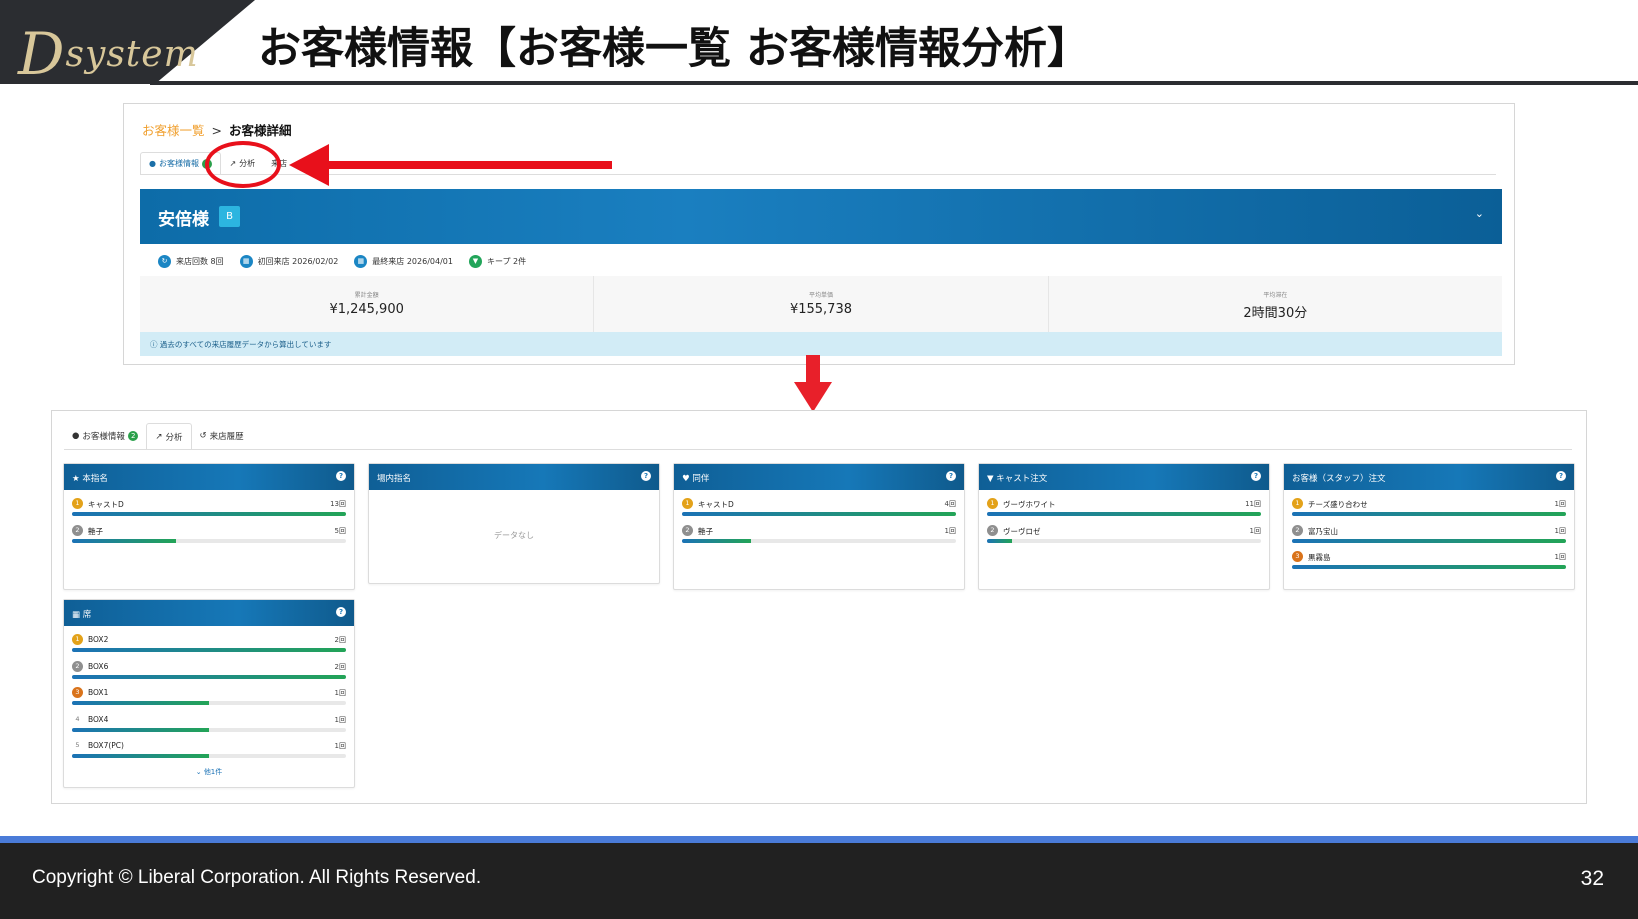 The image size is (1638, 919). What do you see at coordinates (77, 479) in the screenshot?
I see `star-icon: ★` at bounding box center [77, 479].